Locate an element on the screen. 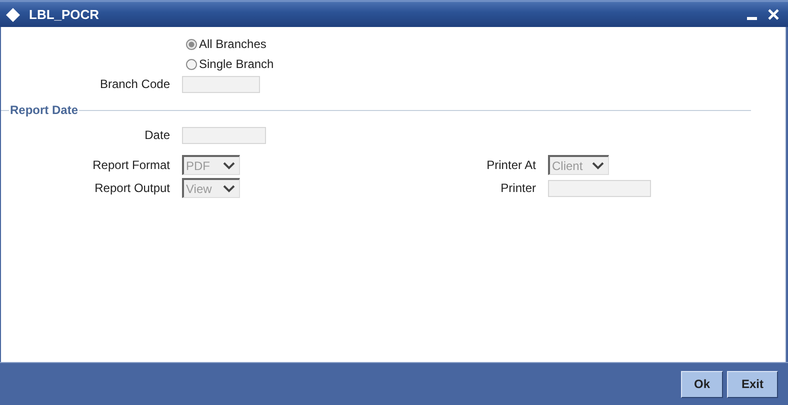 This screenshot has width=788, height=405. field-label: Printer is located at coordinates (518, 188).